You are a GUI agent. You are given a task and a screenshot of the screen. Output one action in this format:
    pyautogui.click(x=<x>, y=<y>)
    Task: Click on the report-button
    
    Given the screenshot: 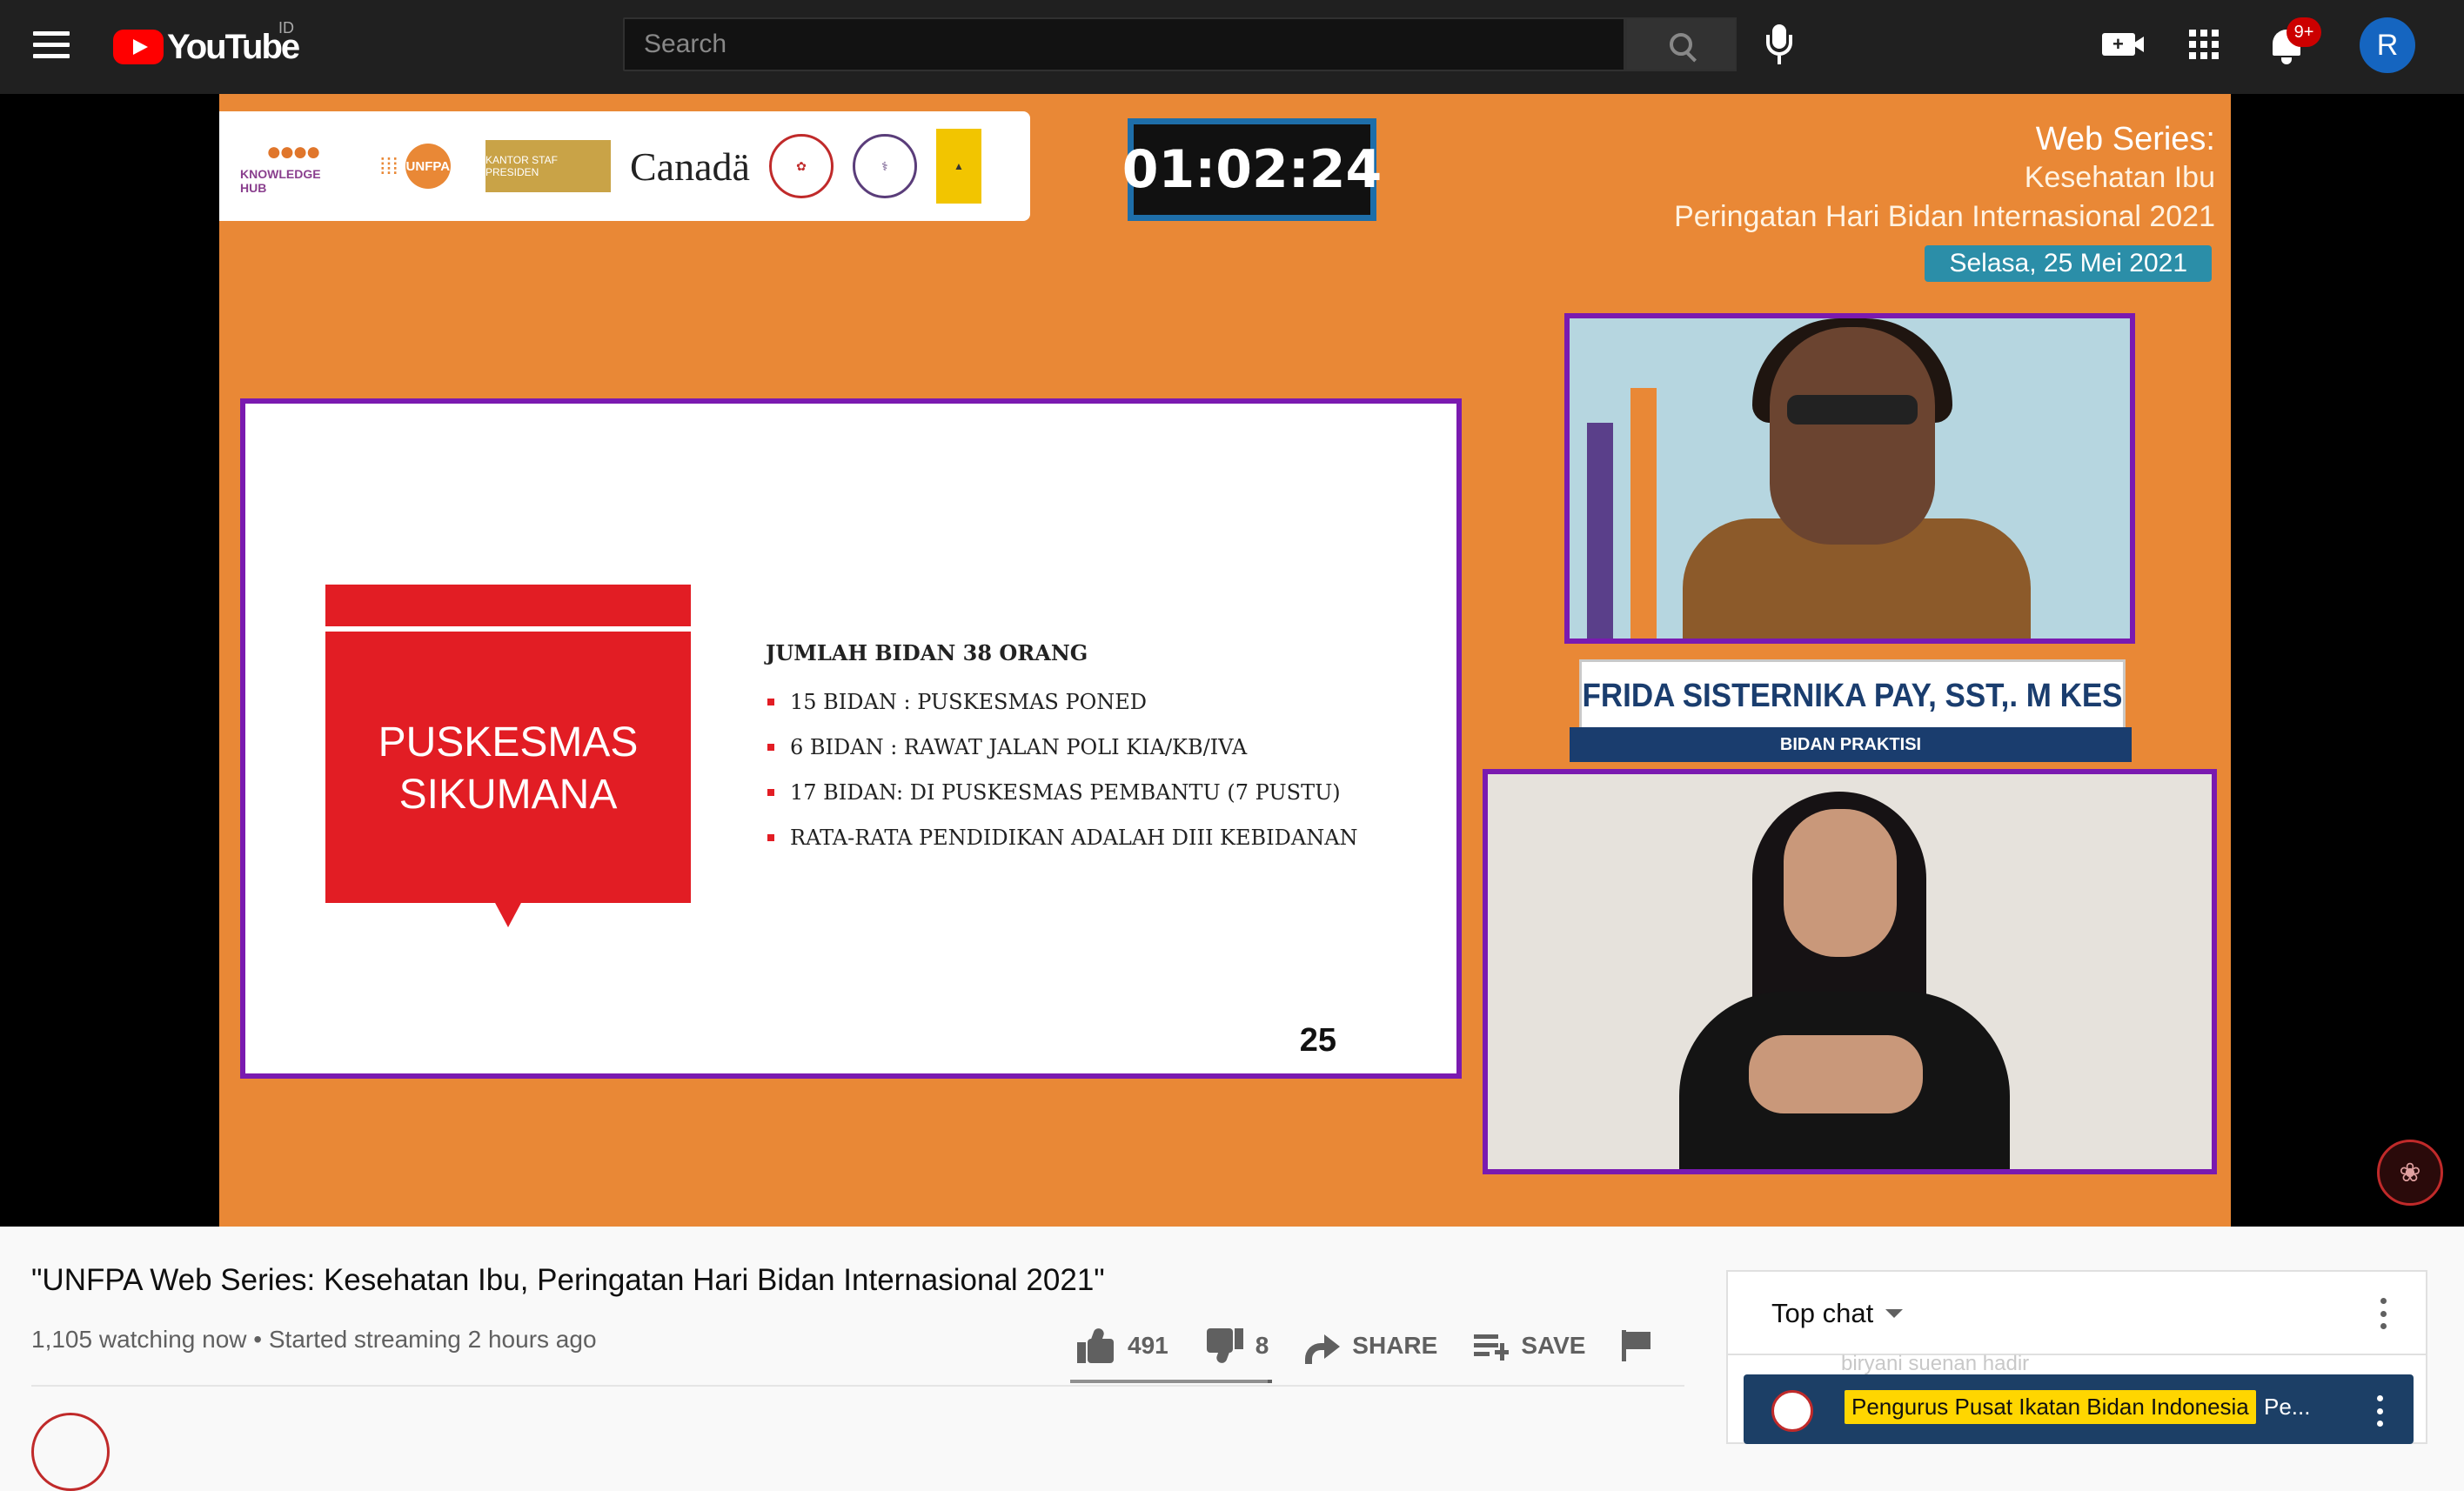 What is the action you would take?
    pyautogui.click(x=1643, y=1345)
    